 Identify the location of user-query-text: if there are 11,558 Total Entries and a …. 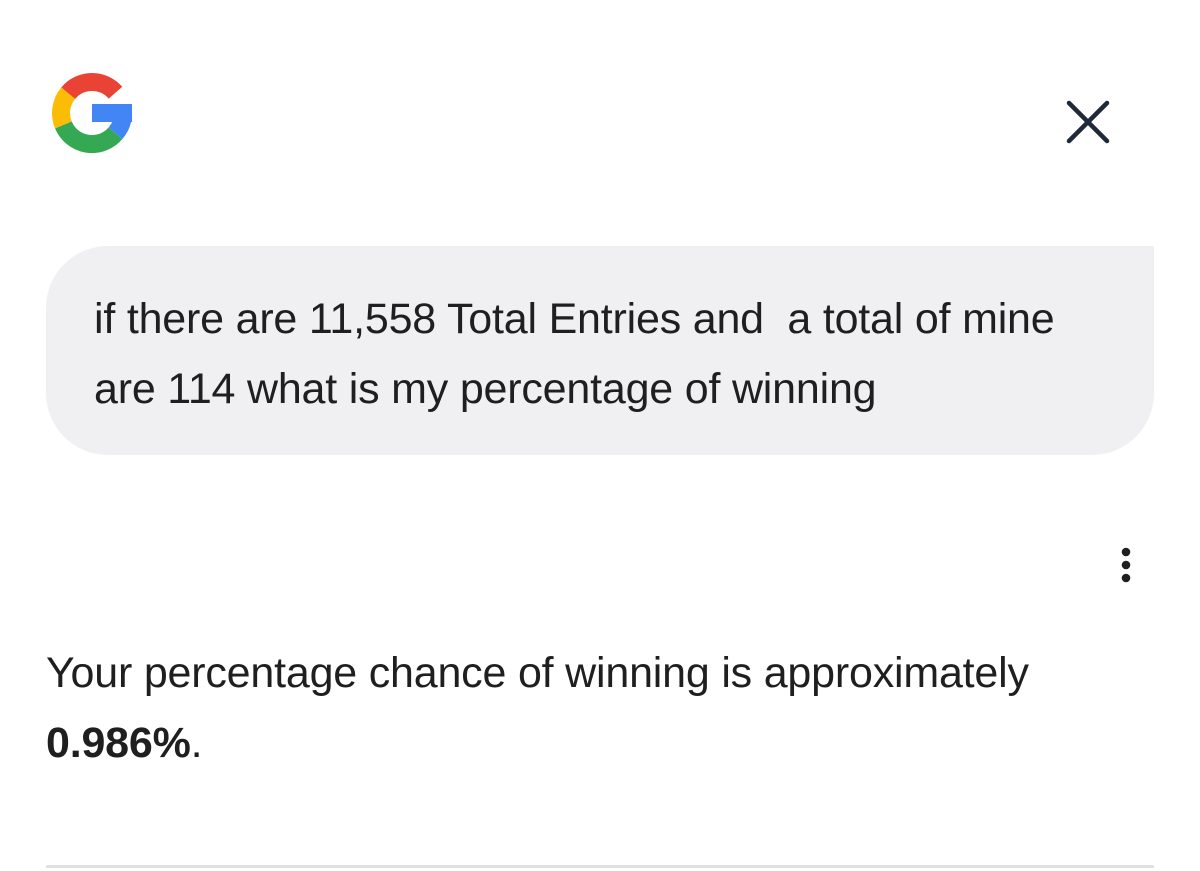
(580, 354).